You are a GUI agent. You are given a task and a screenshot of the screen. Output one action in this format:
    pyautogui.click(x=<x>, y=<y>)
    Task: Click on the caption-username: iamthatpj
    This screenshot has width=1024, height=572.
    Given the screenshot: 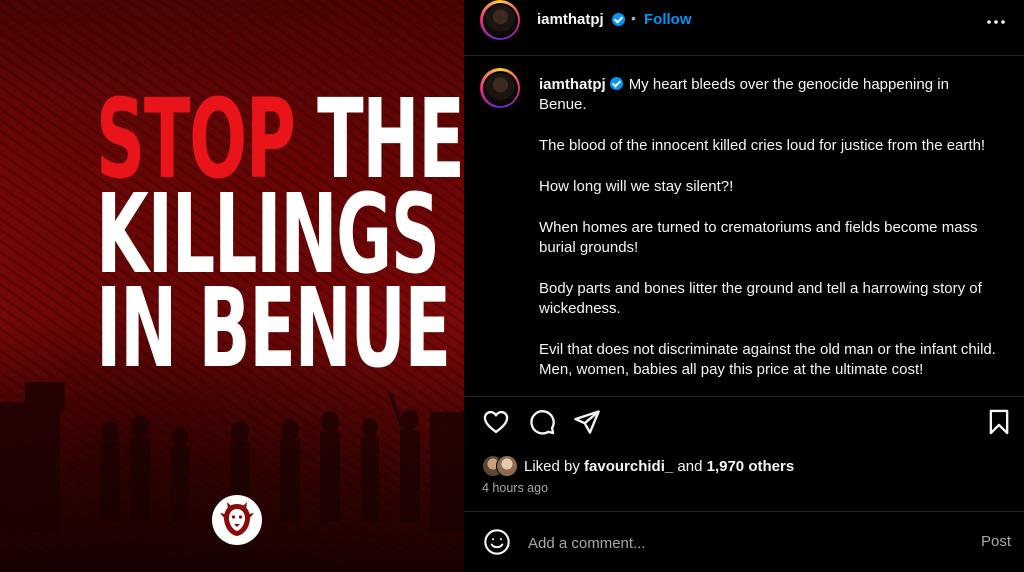 What is the action you would take?
    pyautogui.click(x=572, y=84)
    